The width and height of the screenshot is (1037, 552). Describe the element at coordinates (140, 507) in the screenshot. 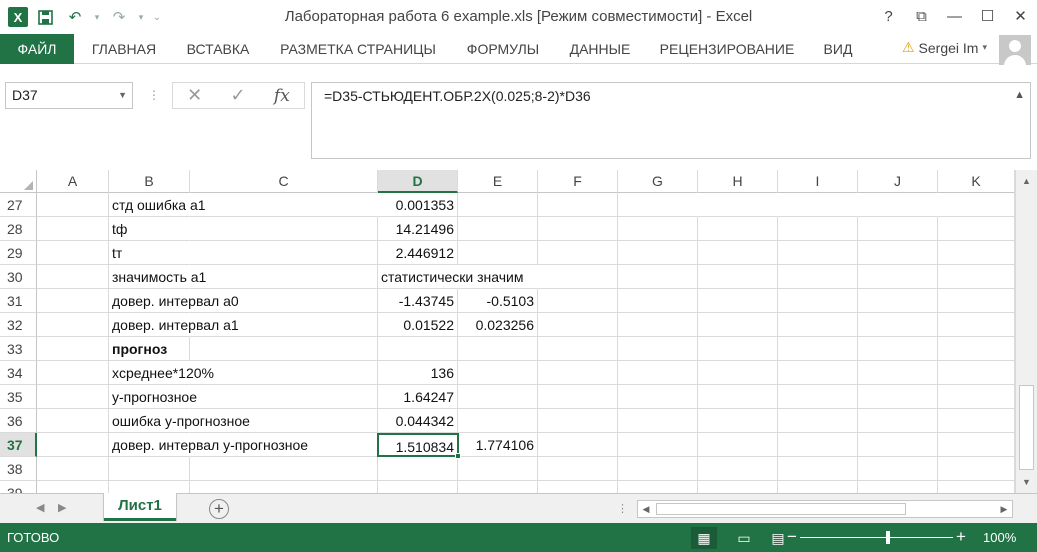

I see `sheet-tab-active: Лист1` at that location.